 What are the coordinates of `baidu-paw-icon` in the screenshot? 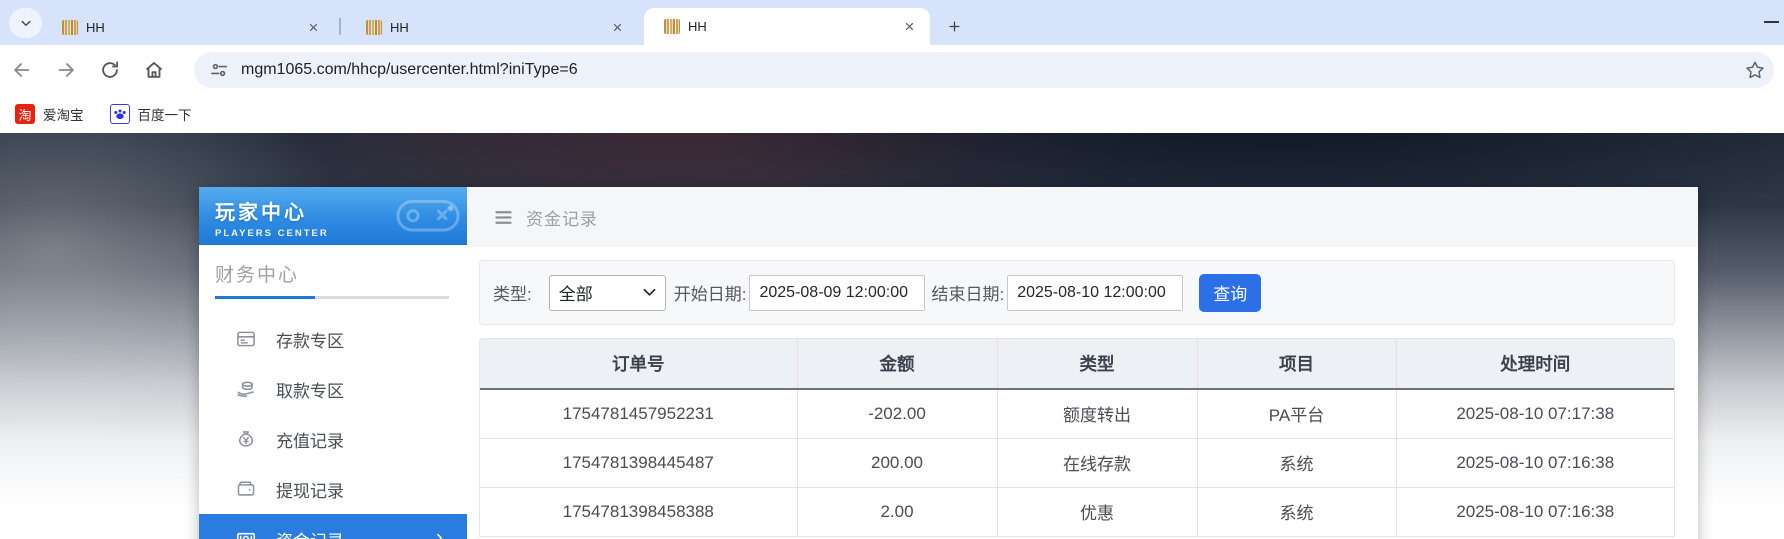 It's located at (119, 114).